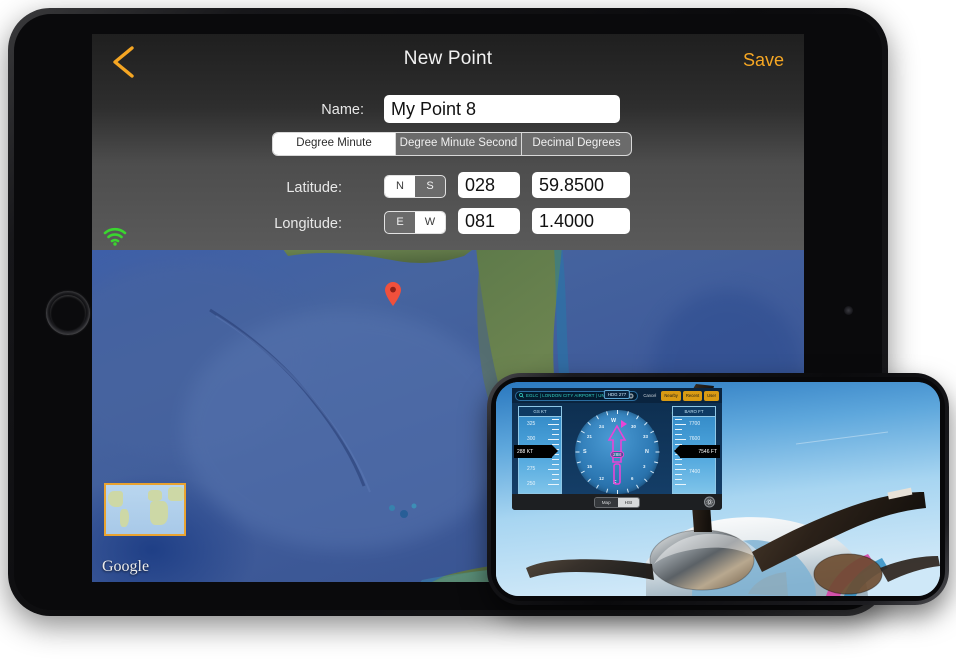 Image resolution: width=956 pixels, height=665 pixels. Describe the element at coordinates (695, 424) in the screenshot. I see `altitude-tick-0: 7700` at that location.